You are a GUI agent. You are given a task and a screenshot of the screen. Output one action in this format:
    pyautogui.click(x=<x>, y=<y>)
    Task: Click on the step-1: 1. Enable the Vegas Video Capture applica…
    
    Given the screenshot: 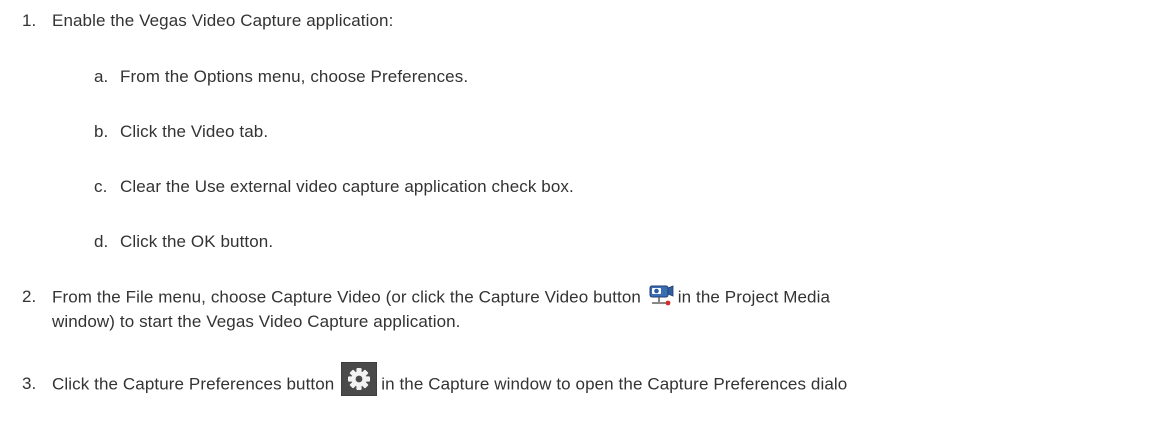 What is the action you would take?
    pyautogui.click(x=207, y=21)
    